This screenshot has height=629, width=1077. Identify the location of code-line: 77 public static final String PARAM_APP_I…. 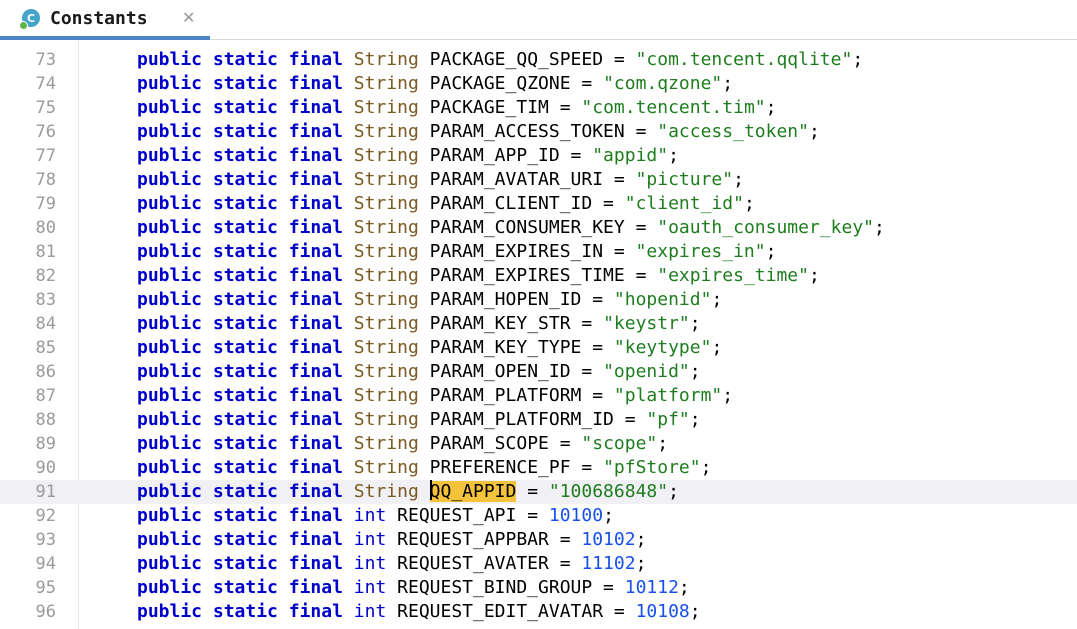
(538, 156).